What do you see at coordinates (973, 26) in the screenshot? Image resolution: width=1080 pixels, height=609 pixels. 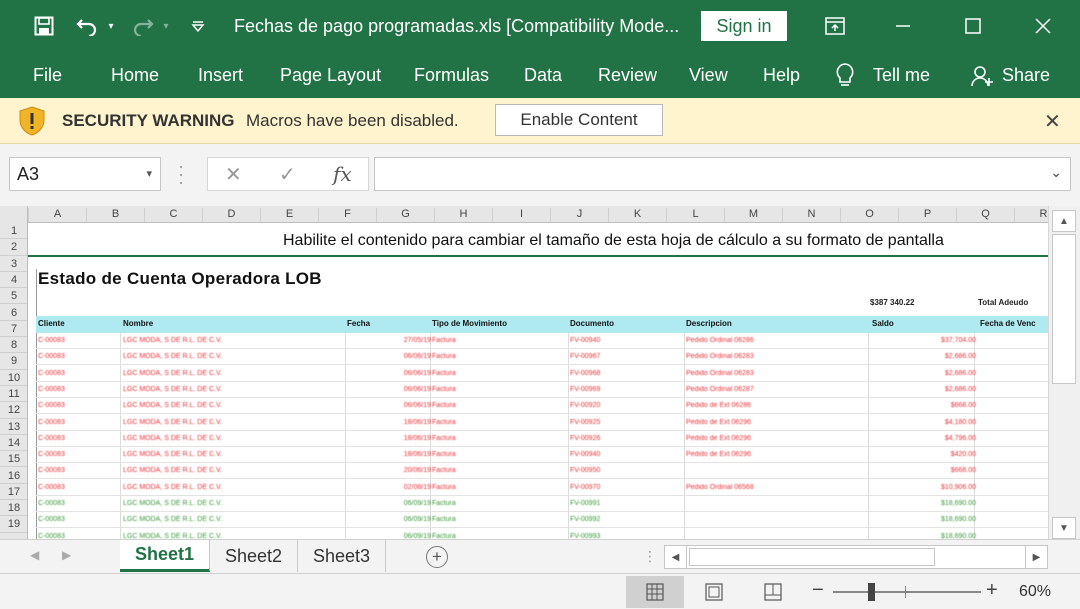 I see `maximize-icon` at bounding box center [973, 26].